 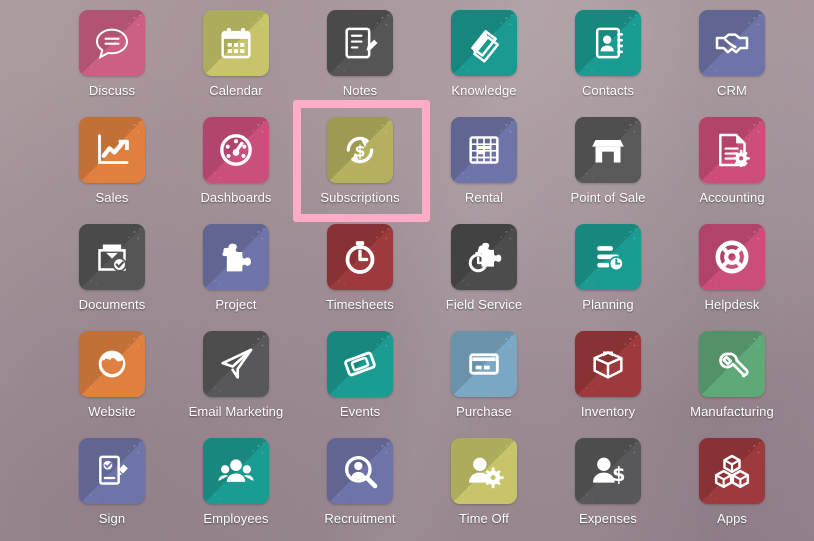 What do you see at coordinates (608, 364) in the screenshot?
I see `open-box-icon` at bounding box center [608, 364].